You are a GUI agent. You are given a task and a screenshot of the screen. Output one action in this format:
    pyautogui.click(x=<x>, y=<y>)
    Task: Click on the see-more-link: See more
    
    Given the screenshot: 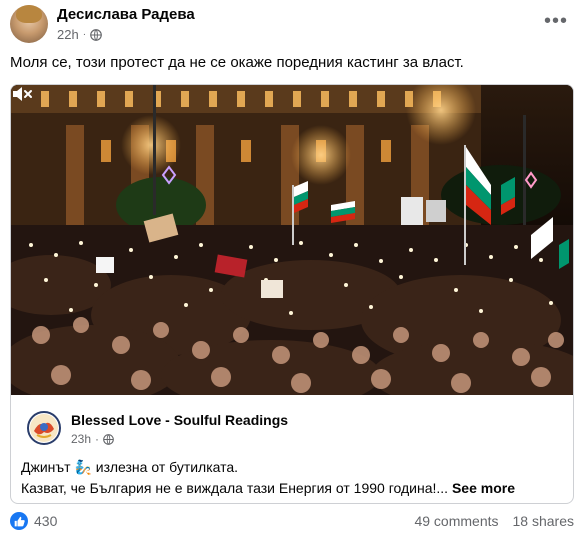 What is the action you would take?
    pyautogui.click(x=483, y=488)
    